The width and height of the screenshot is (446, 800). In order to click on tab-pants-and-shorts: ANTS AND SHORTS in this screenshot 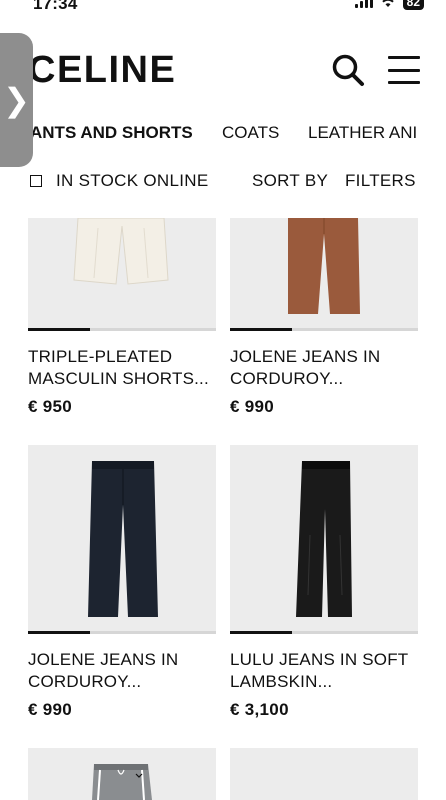, I will do `click(111, 133)`.